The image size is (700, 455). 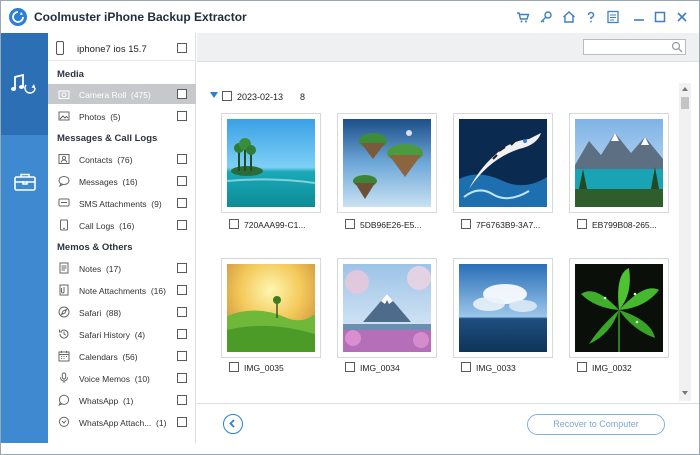 I want to click on search-bar, so click(x=448, y=47).